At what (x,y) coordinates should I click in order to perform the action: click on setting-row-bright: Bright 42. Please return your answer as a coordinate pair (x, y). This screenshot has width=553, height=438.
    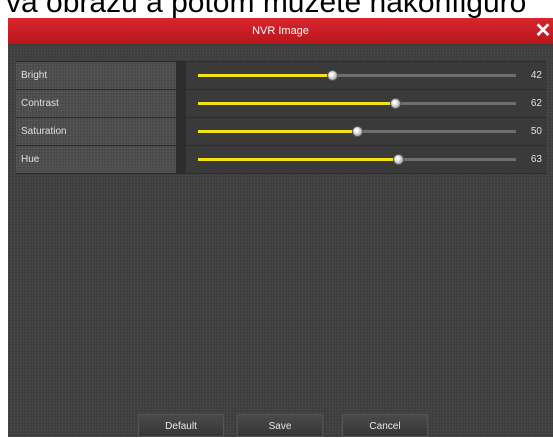
    Looking at the image, I should click on (281, 75).